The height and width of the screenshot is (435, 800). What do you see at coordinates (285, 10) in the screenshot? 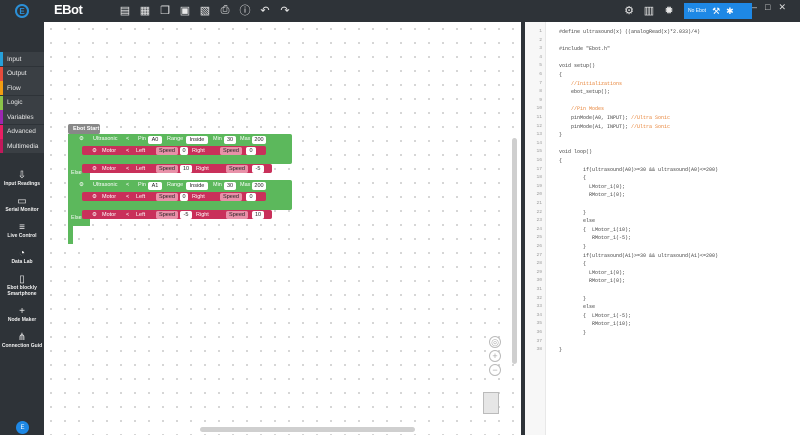
I see `redo-icon: ↷` at bounding box center [285, 10].